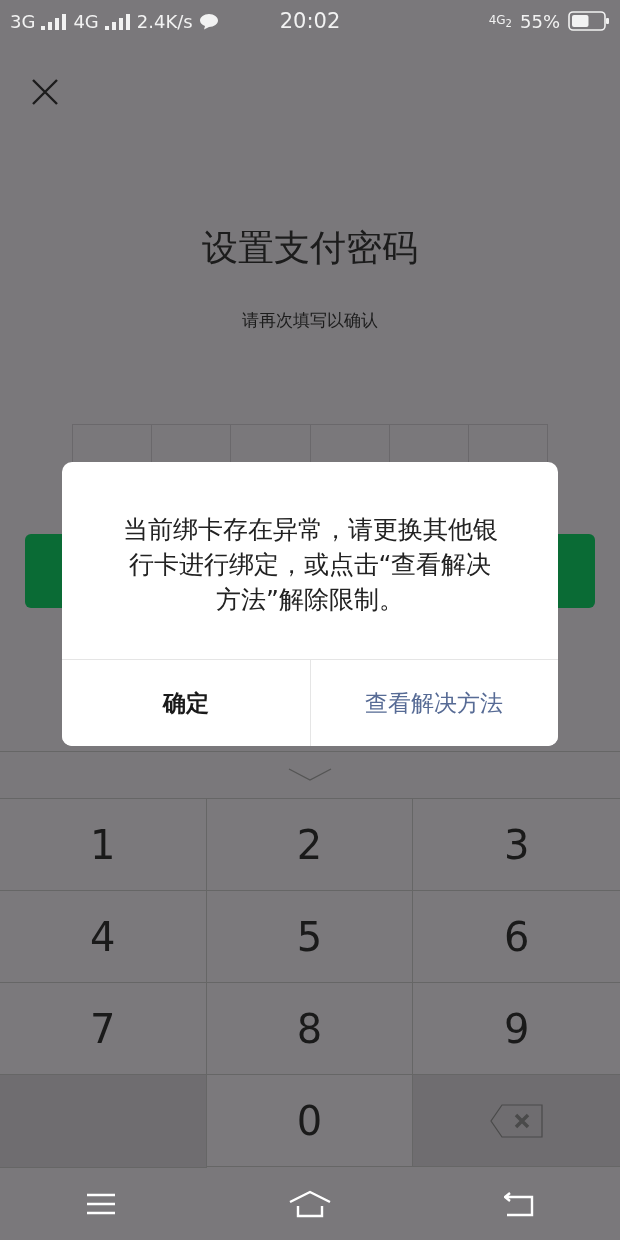 The image size is (620, 1240). Describe the element at coordinates (540, 21) in the screenshot. I see `battery-percent: 55%` at that location.